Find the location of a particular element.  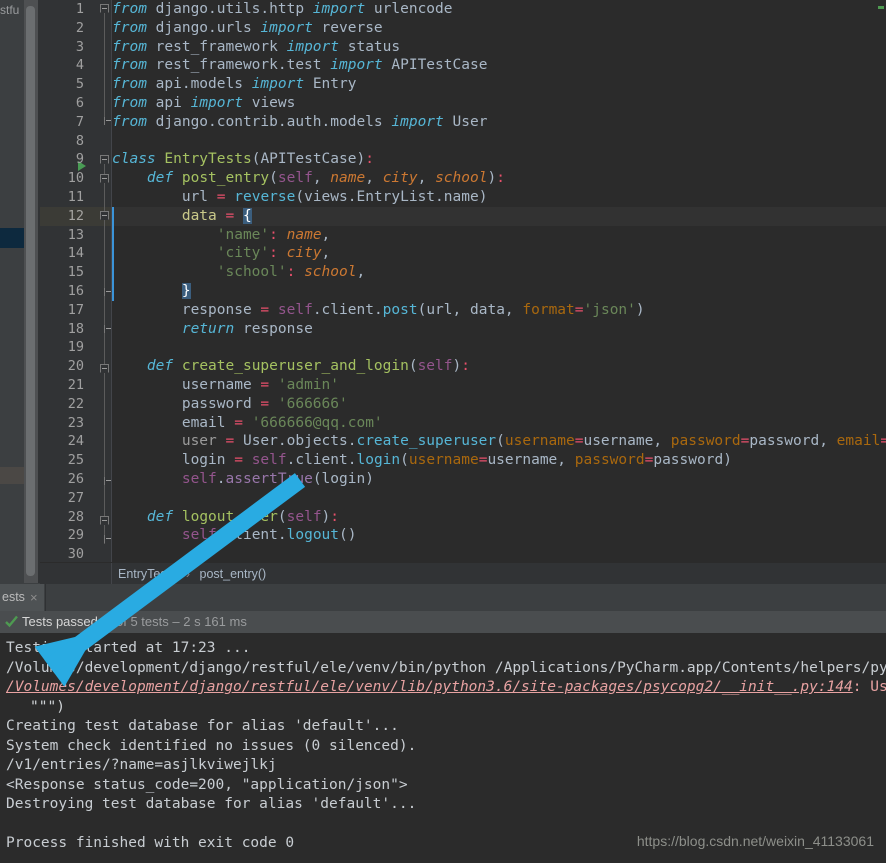

project-panel-scrollbar-thumb is located at coordinates (30, 291).